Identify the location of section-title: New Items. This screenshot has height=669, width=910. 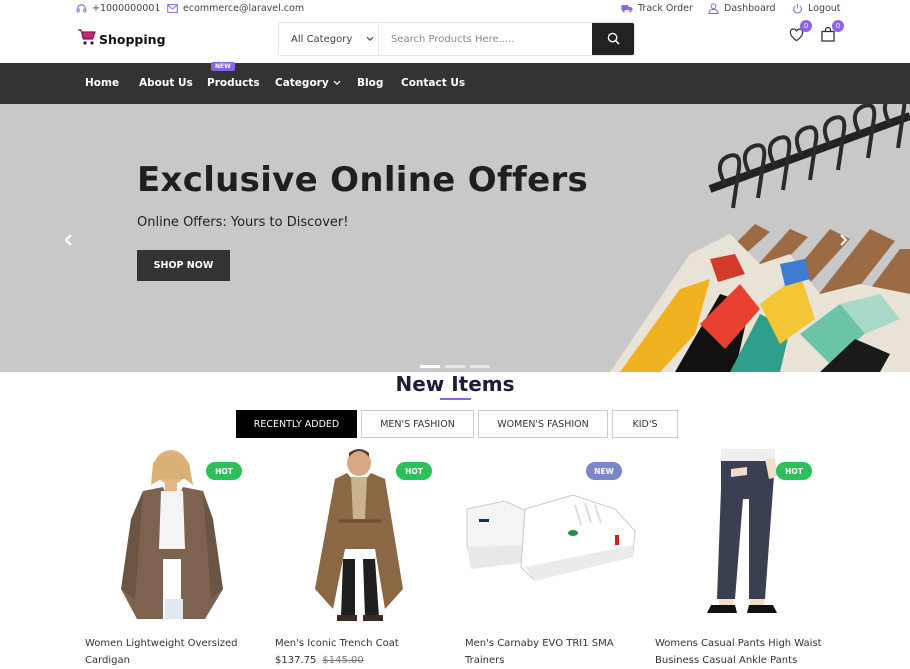
(455, 384).